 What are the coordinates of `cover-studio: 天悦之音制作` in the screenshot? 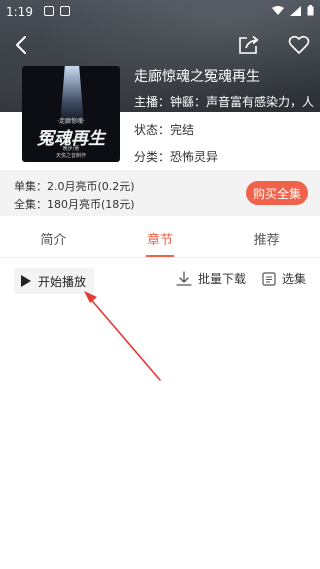 It's located at (70, 156).